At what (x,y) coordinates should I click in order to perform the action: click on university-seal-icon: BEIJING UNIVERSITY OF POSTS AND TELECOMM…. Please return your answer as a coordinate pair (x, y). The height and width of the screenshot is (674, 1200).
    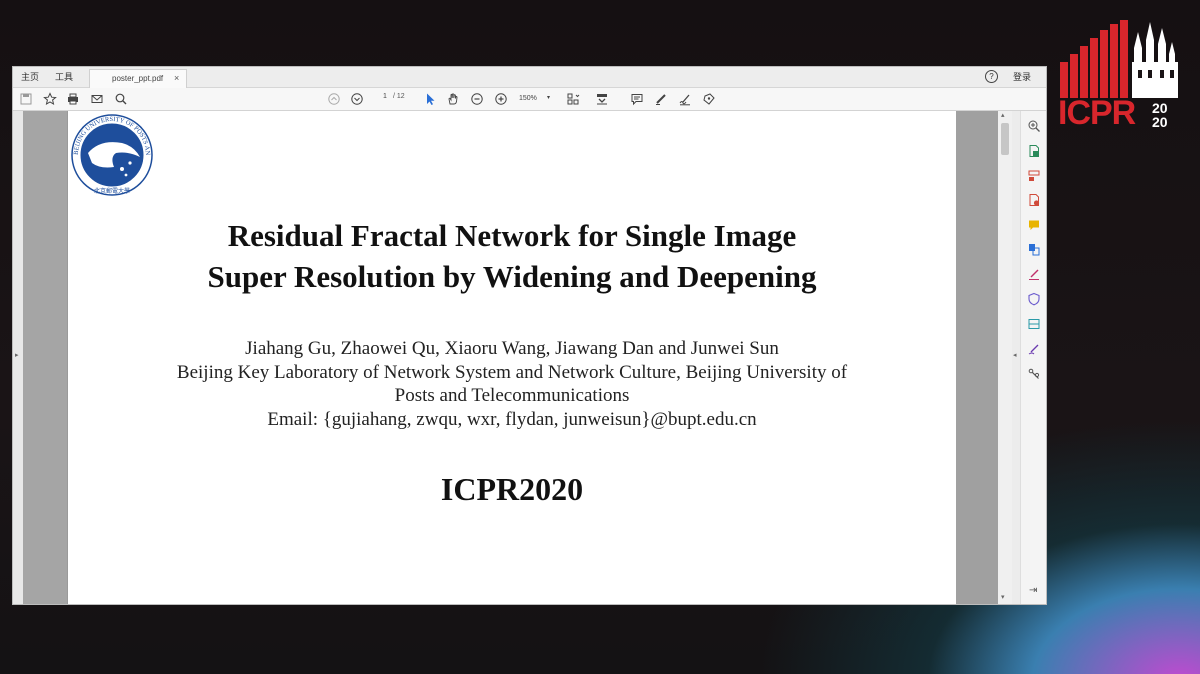
    Looking at the image, I should click on (111, 154).